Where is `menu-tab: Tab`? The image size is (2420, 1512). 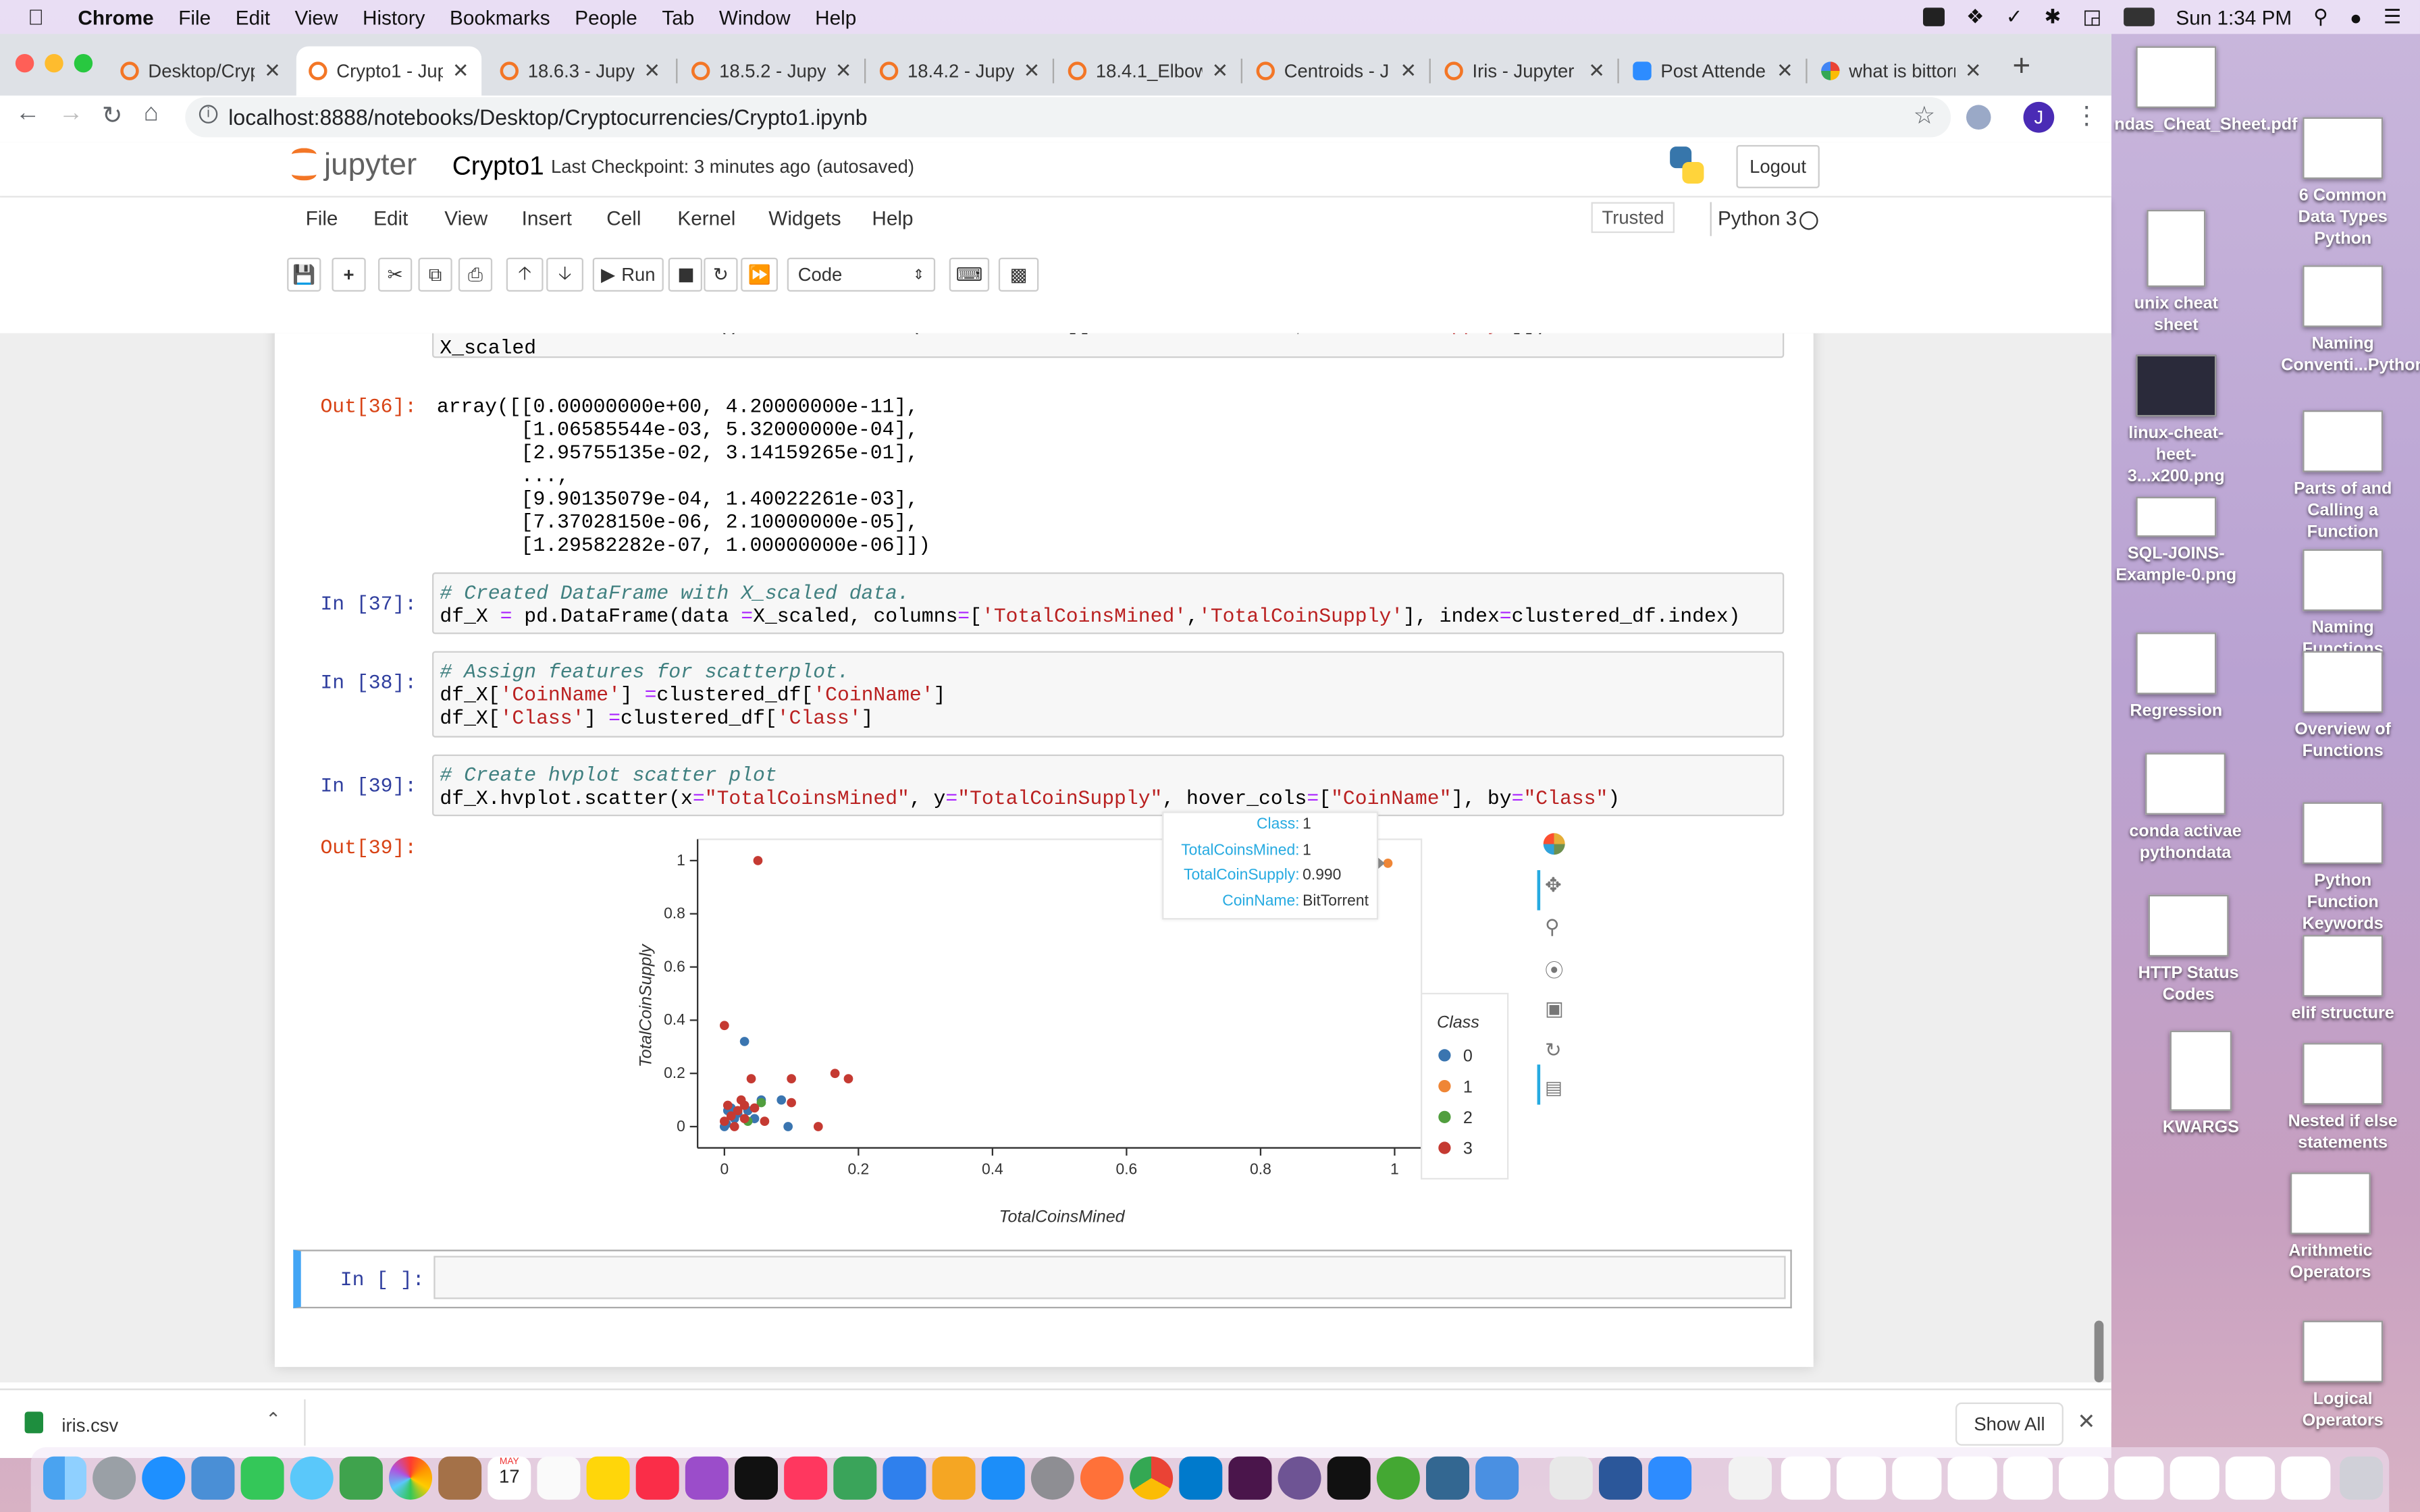
menu-tab: Tab is located at coordinates (678, 16).